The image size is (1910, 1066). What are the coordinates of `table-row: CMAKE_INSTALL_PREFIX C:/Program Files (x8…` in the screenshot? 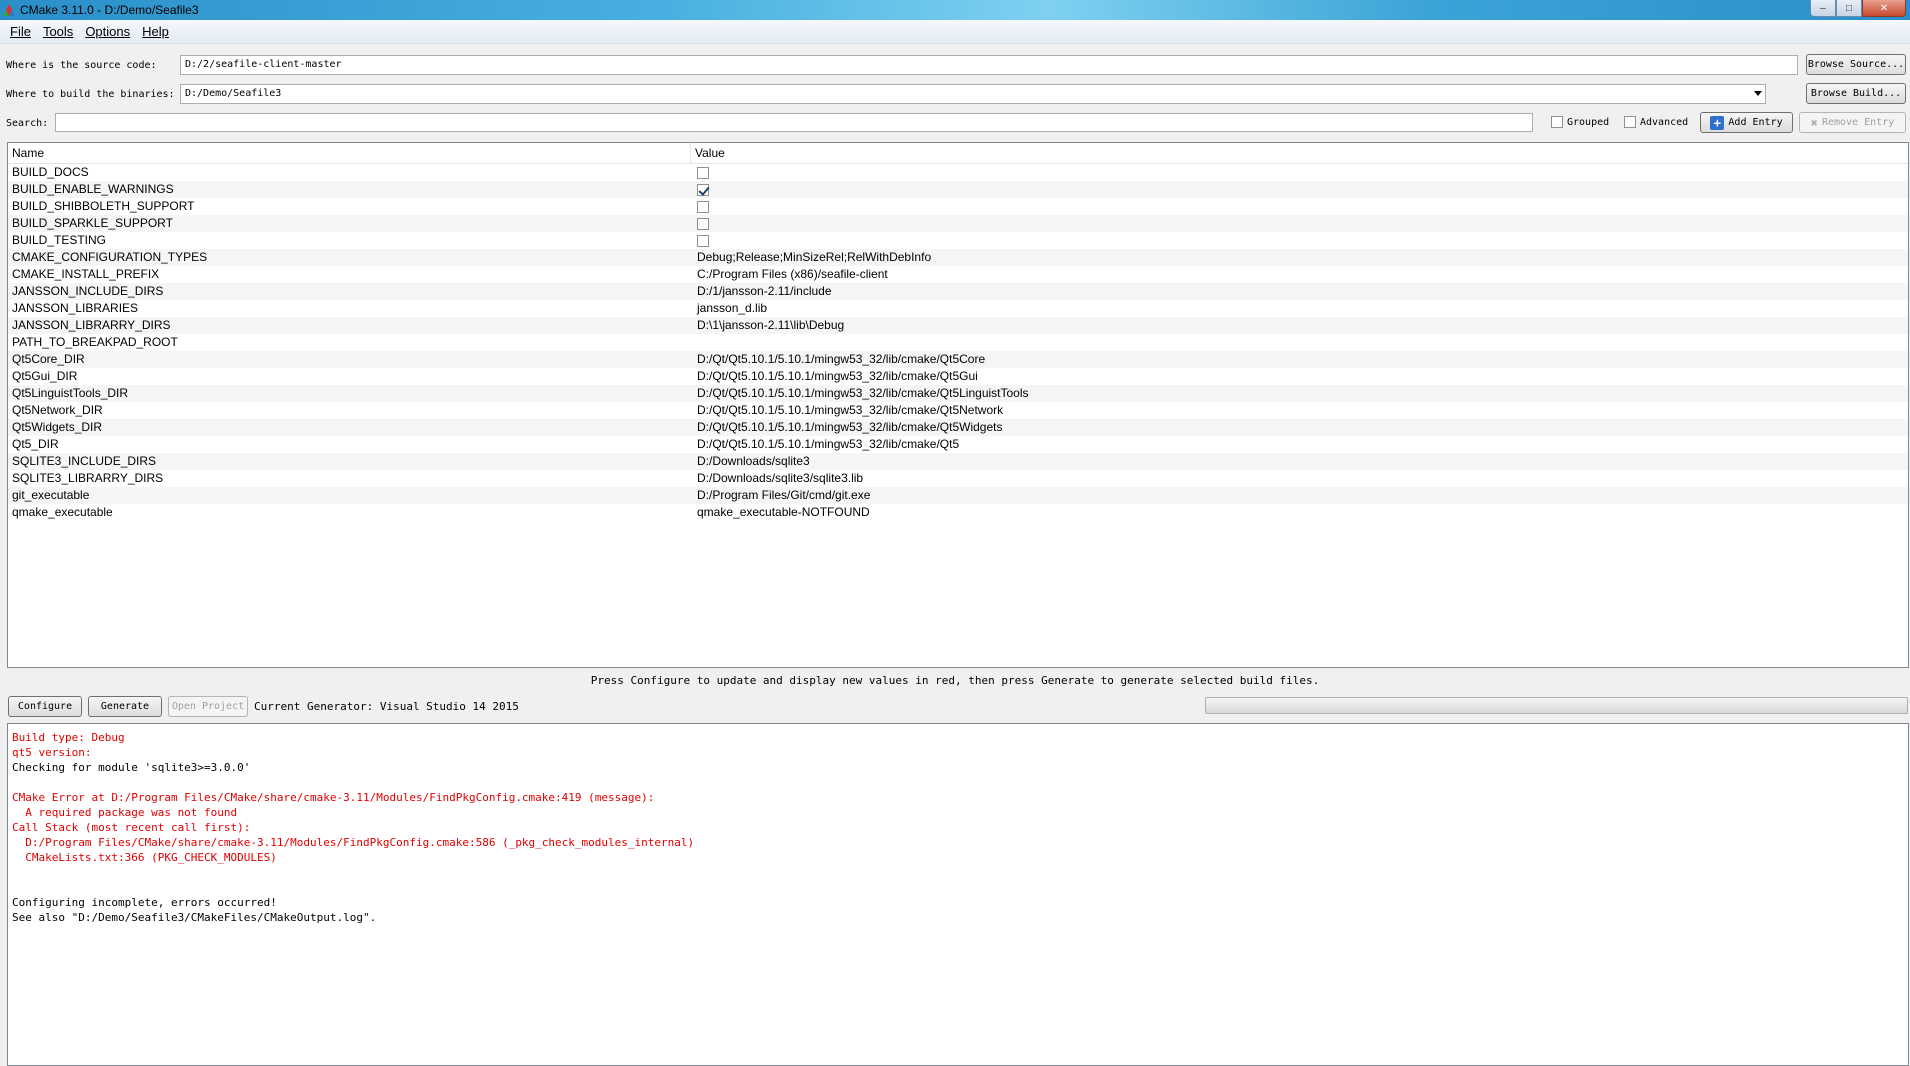 It's located at (958, 274).